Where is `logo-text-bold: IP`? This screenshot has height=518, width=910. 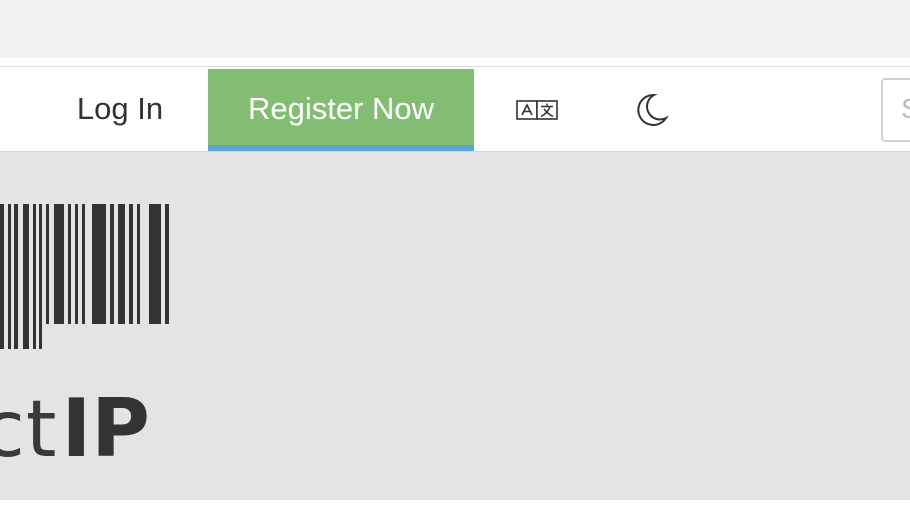 logo-text-bold: IP is located at coordinates (105, 428).